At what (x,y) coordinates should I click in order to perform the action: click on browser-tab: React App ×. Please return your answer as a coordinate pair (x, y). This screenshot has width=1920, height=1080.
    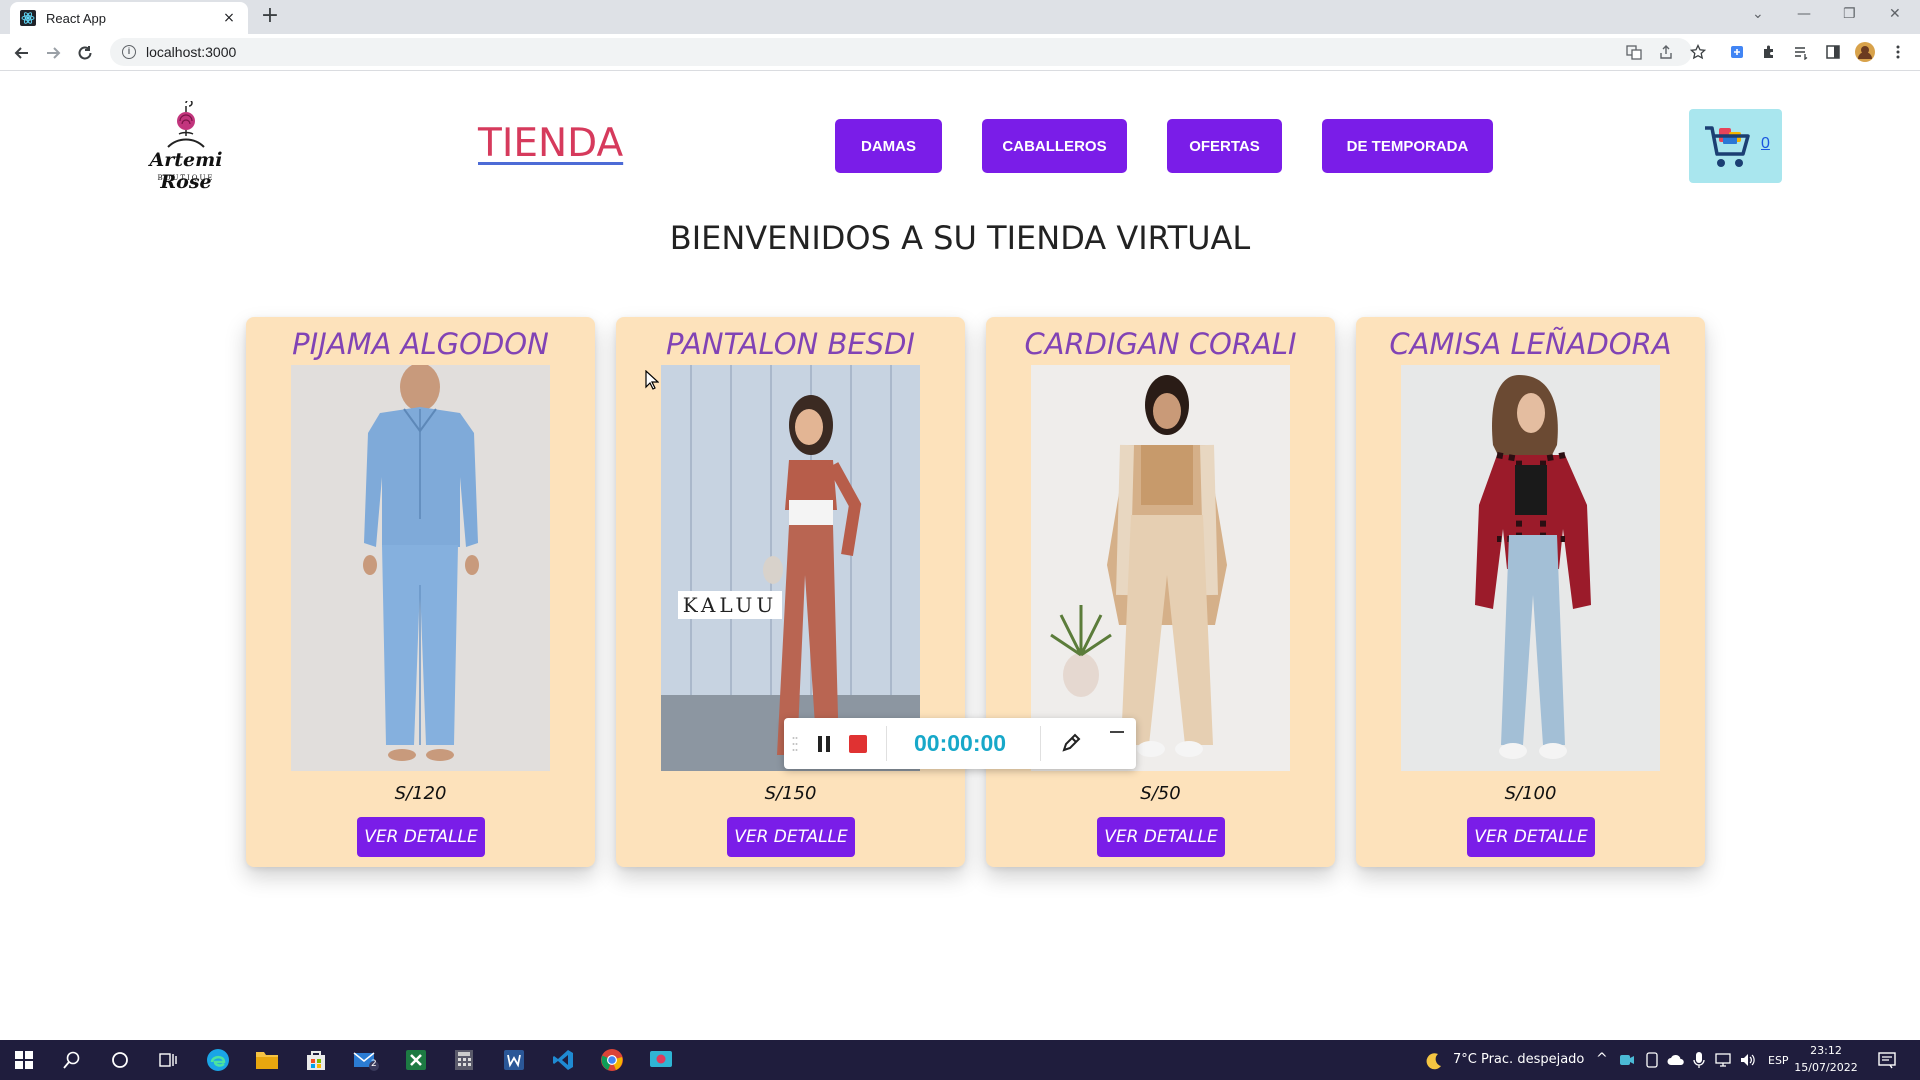
    Looking at the image, I should click on (129, 18).